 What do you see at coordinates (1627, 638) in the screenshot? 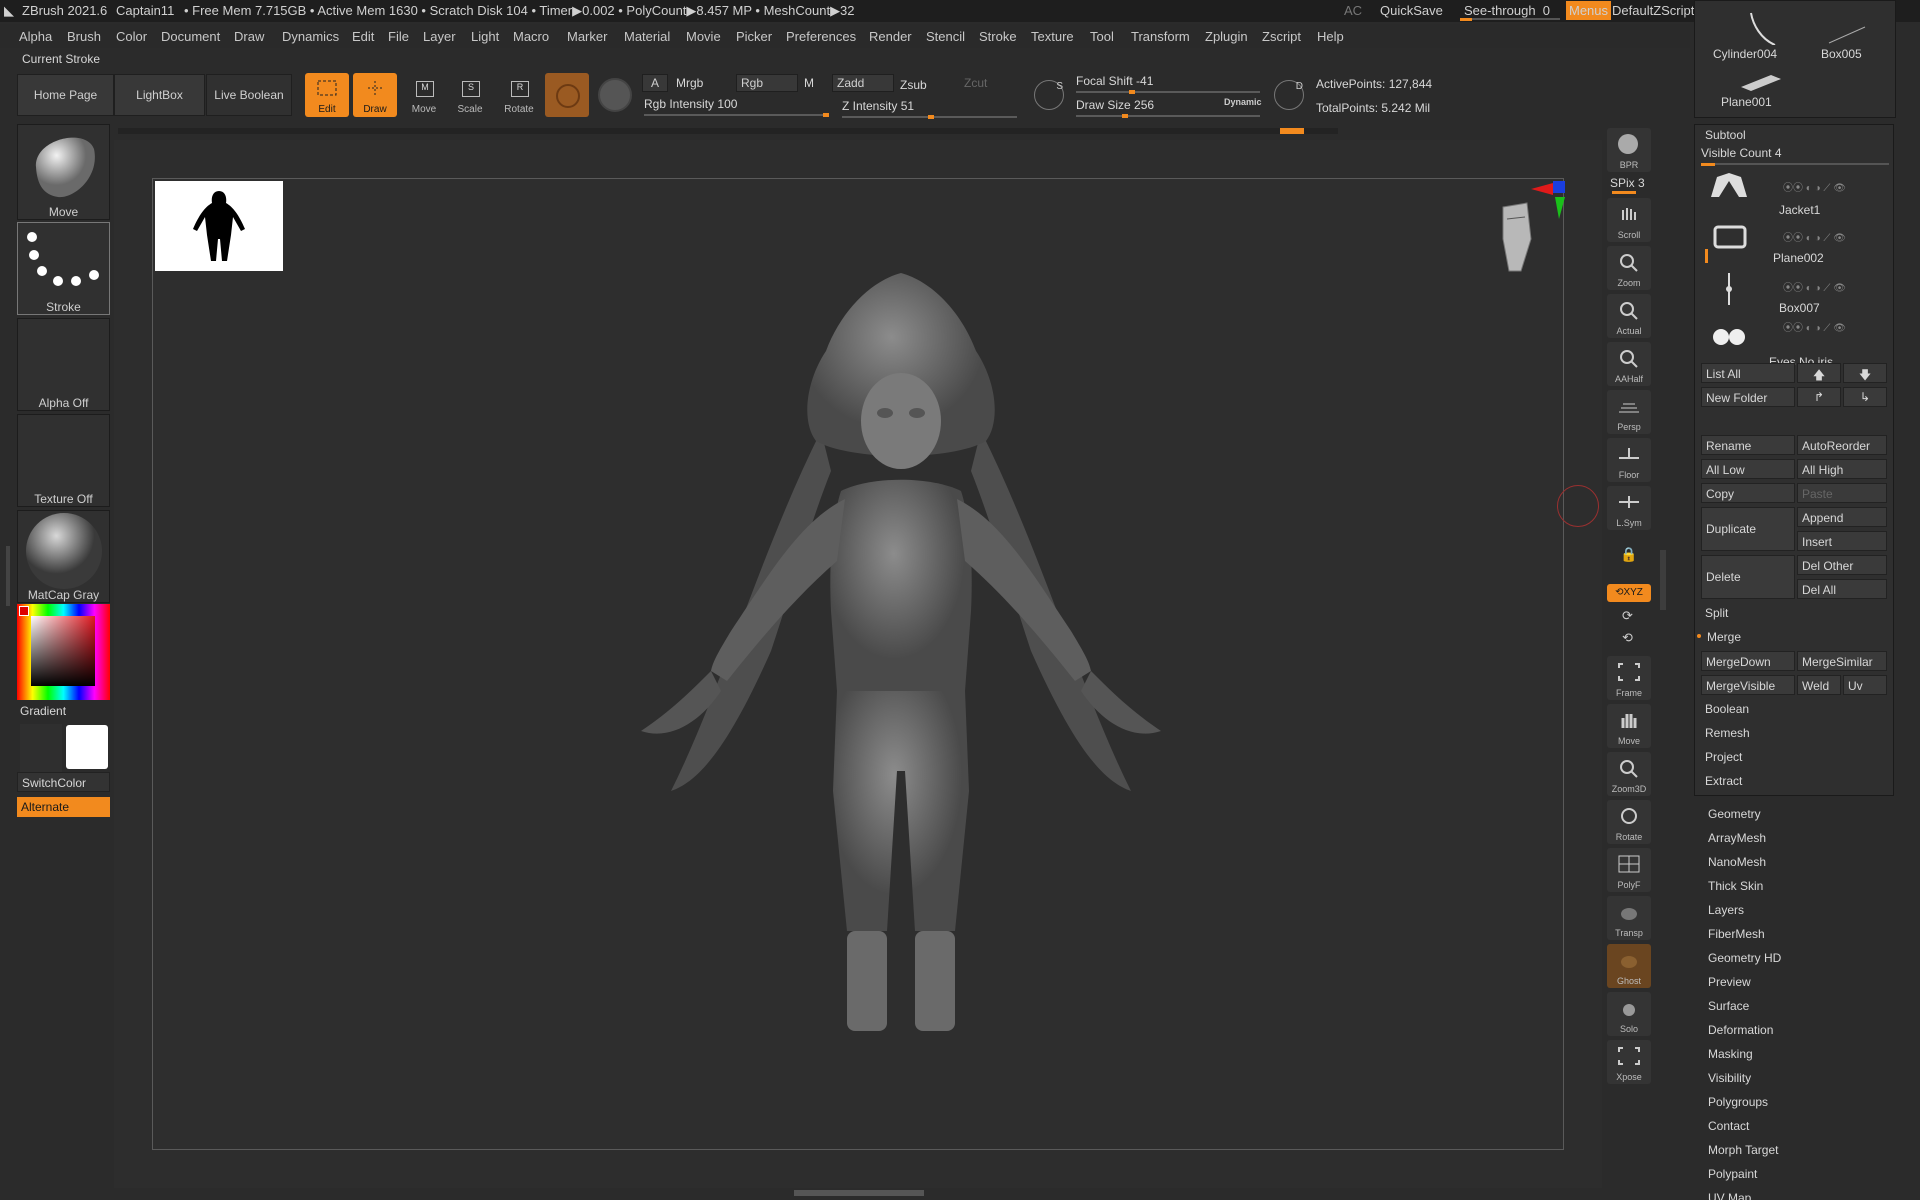
I see `rotate-z-icon: ⟲` at bounding box center [1627, 638].